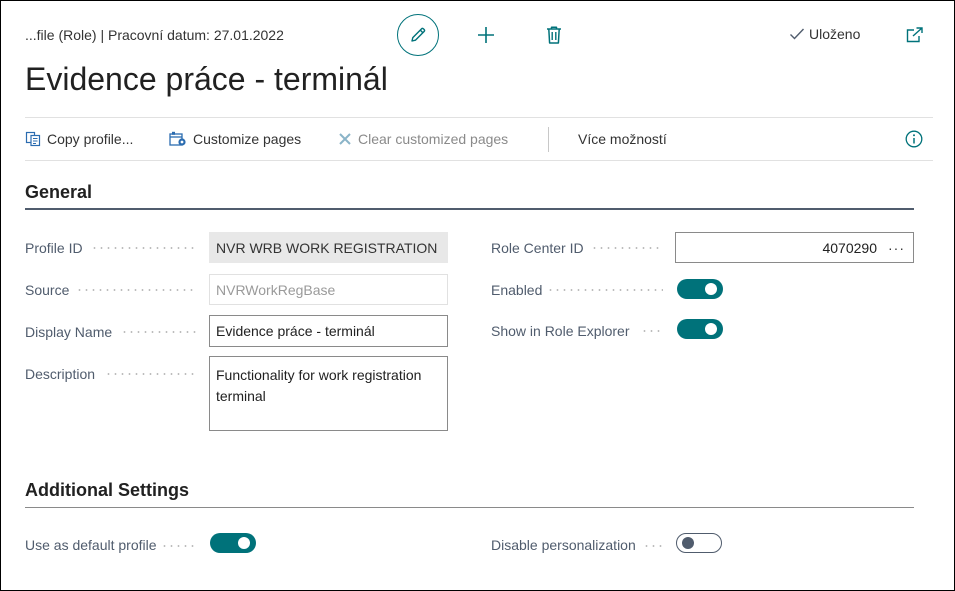 The width and height of the screenshot is (955, 591). I want to click on role-center-id-value: 4070290, so click(849, 247).